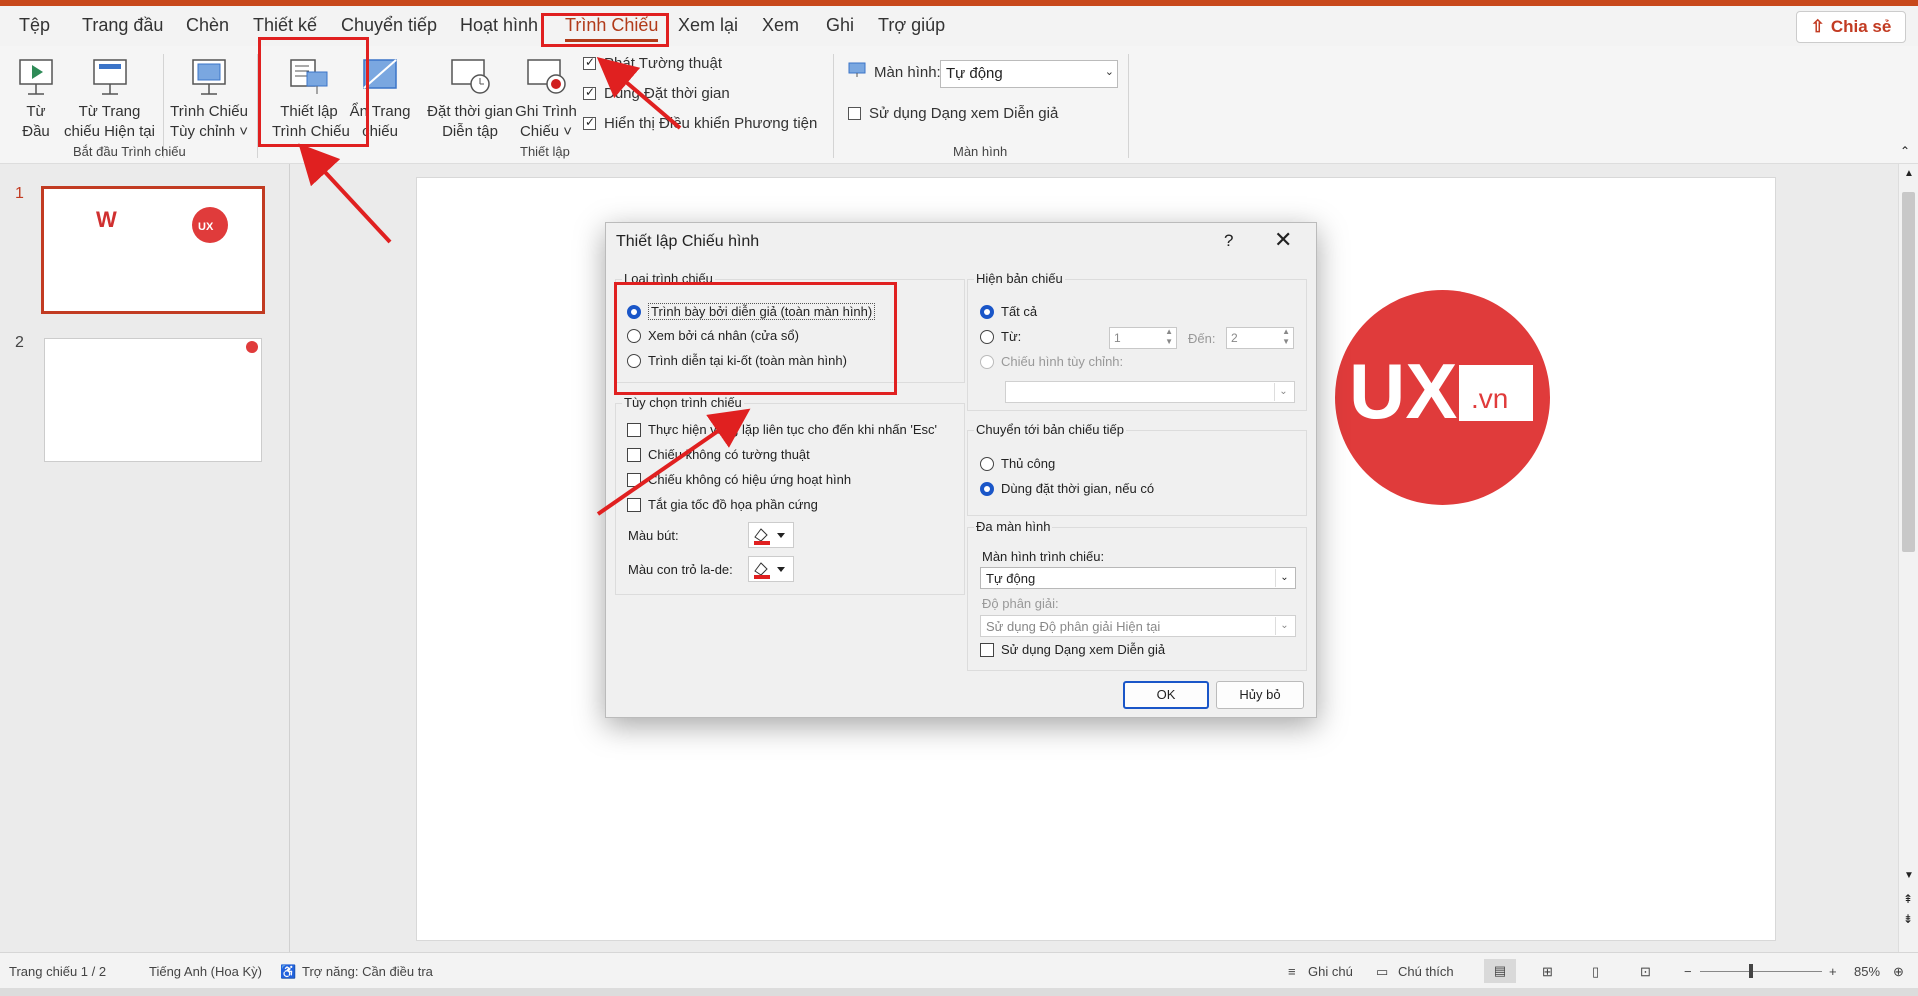 Image resolution: width=1918 pixels, height=996 pixels. I want to click on annotation-arrows, so click(524, 286).